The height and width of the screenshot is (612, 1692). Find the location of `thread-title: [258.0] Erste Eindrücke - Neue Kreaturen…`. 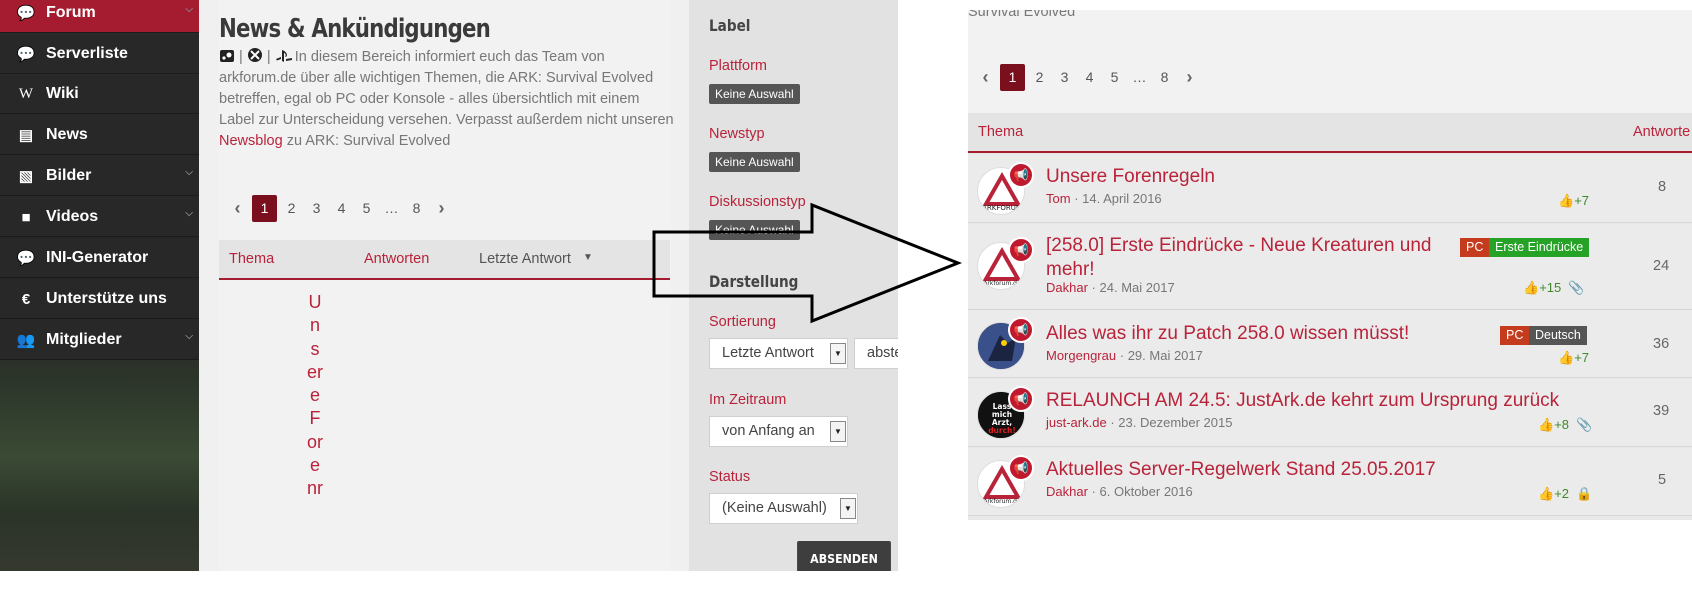

thread-title: [258.0] Erste Eindrücke - Neue Kreaturen… is located at coordinates (1241, 258).